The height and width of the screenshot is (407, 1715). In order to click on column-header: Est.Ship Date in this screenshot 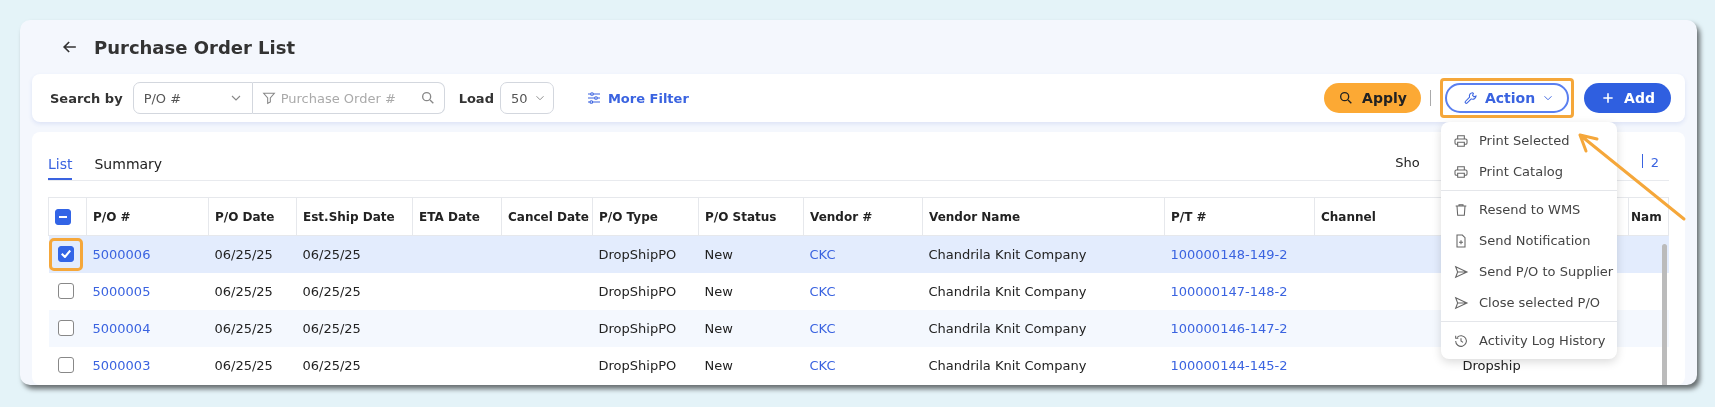, I will do `click(349, 216)`.